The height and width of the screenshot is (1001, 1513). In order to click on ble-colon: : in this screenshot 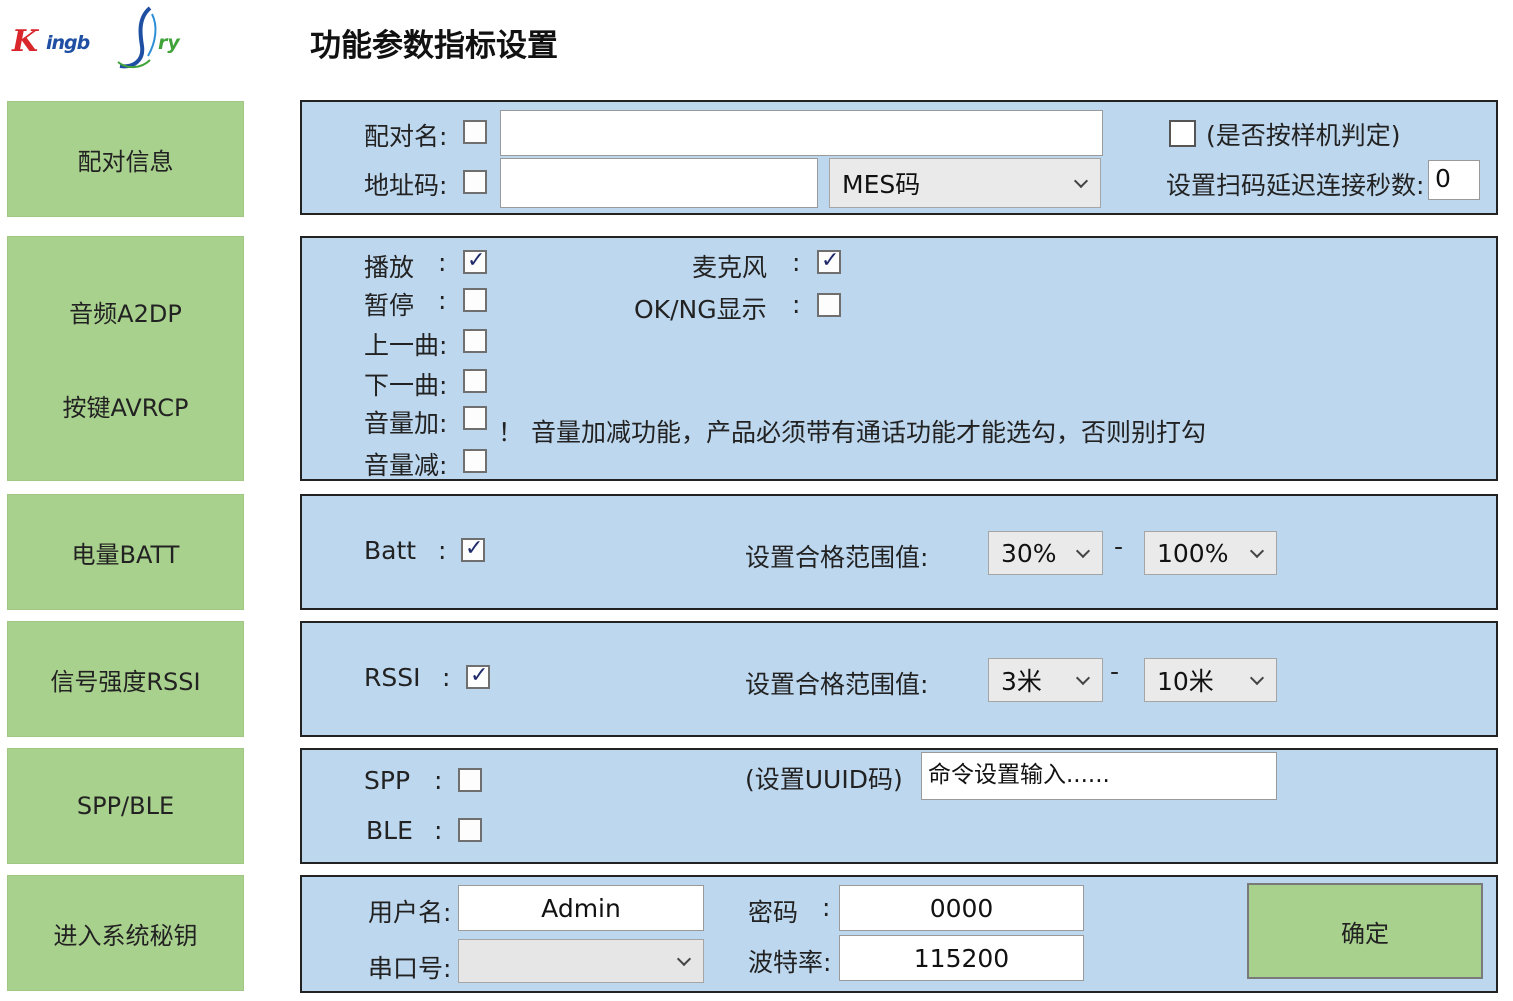, I will do `click(438, 830)`.